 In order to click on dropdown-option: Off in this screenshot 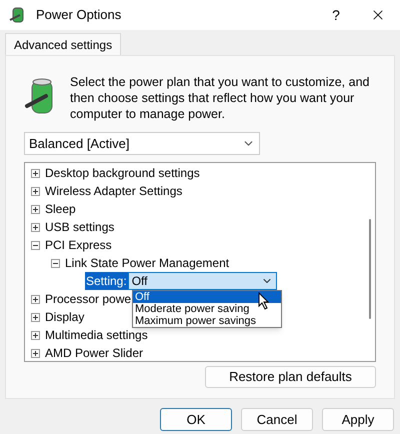, I will do `click(207, 297)`.